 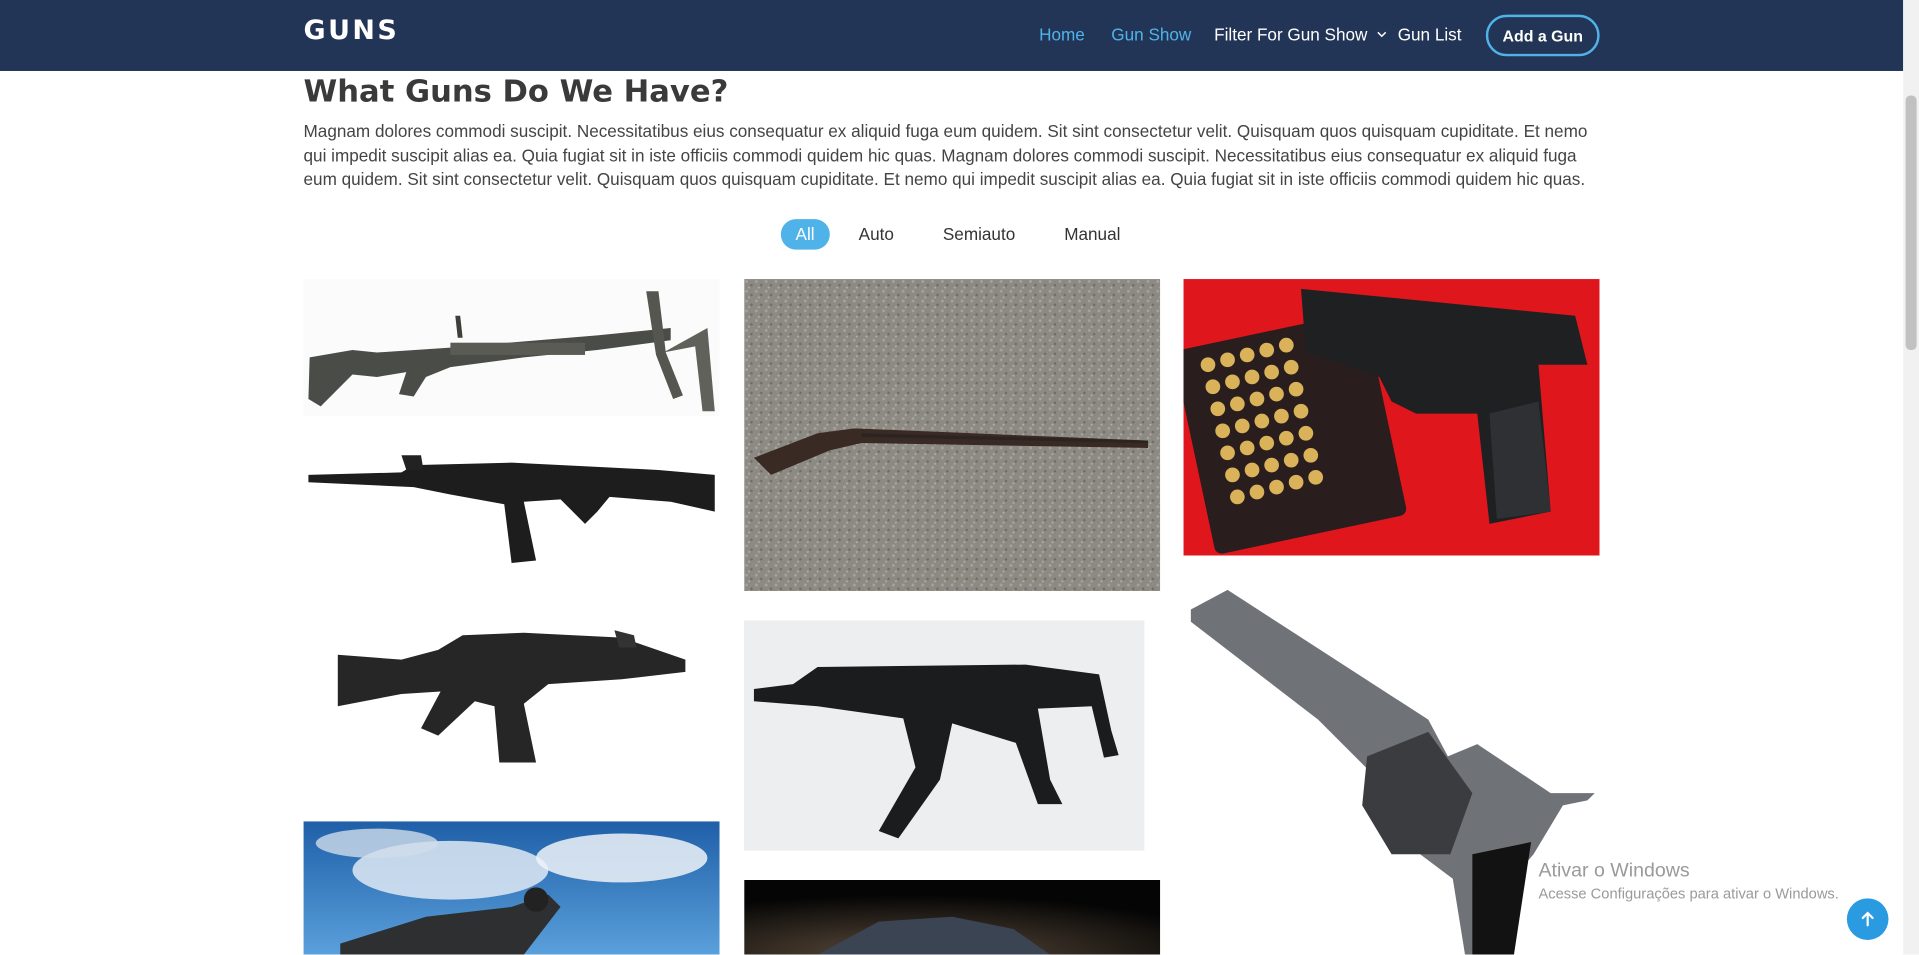 I want to click on submachine-gun-image, so click(x=944, y=735).